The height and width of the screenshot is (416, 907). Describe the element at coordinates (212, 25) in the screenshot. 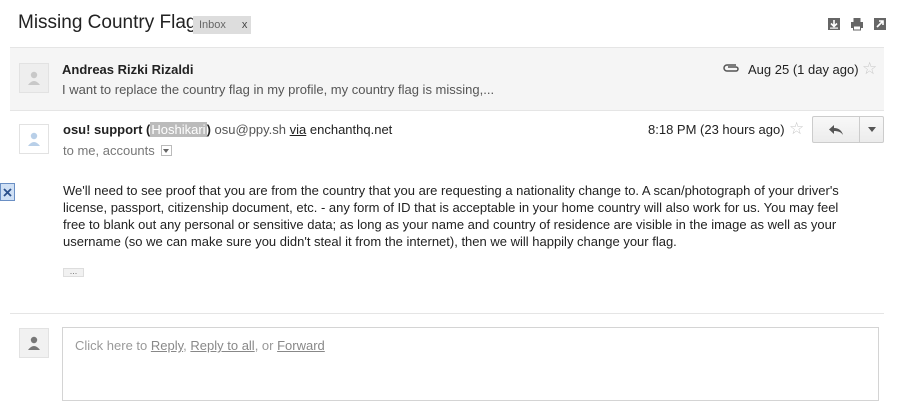

I see `inbox-label-text: Inbox` at that location.